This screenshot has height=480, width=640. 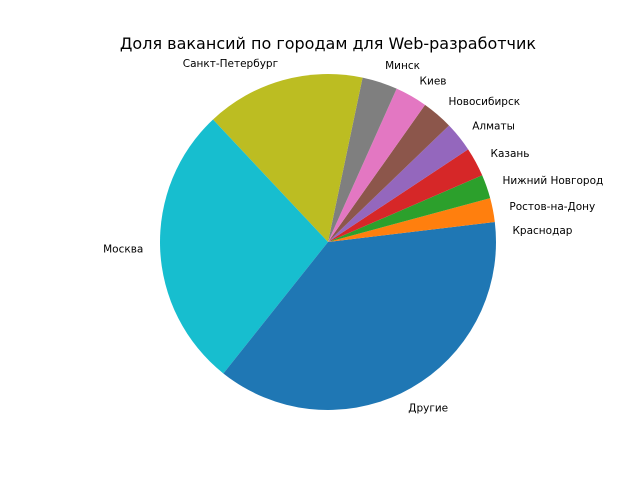 I want to click on slice-label: Киев, so click(x=433, y=81).